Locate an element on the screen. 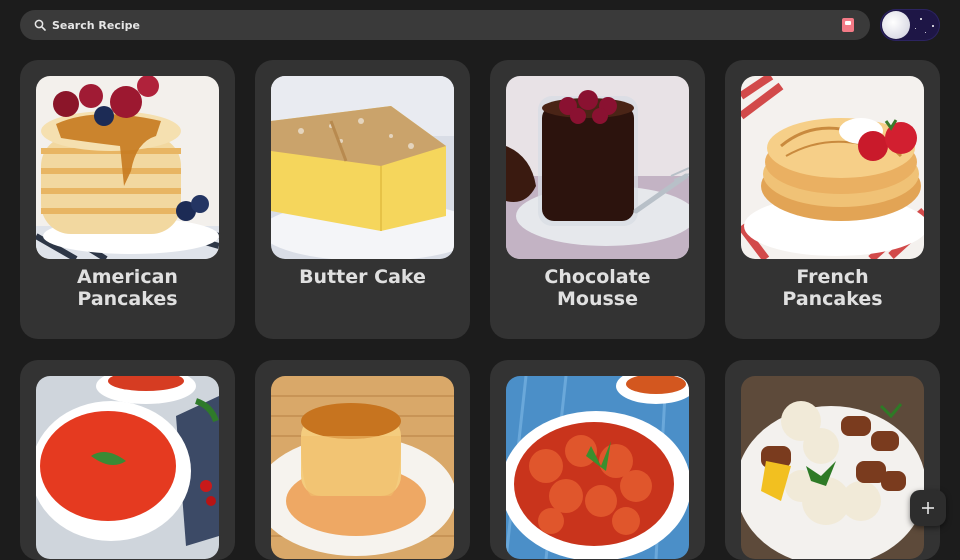 The image size is (960, 560). moon-icon is located at coordinates (896, 25).